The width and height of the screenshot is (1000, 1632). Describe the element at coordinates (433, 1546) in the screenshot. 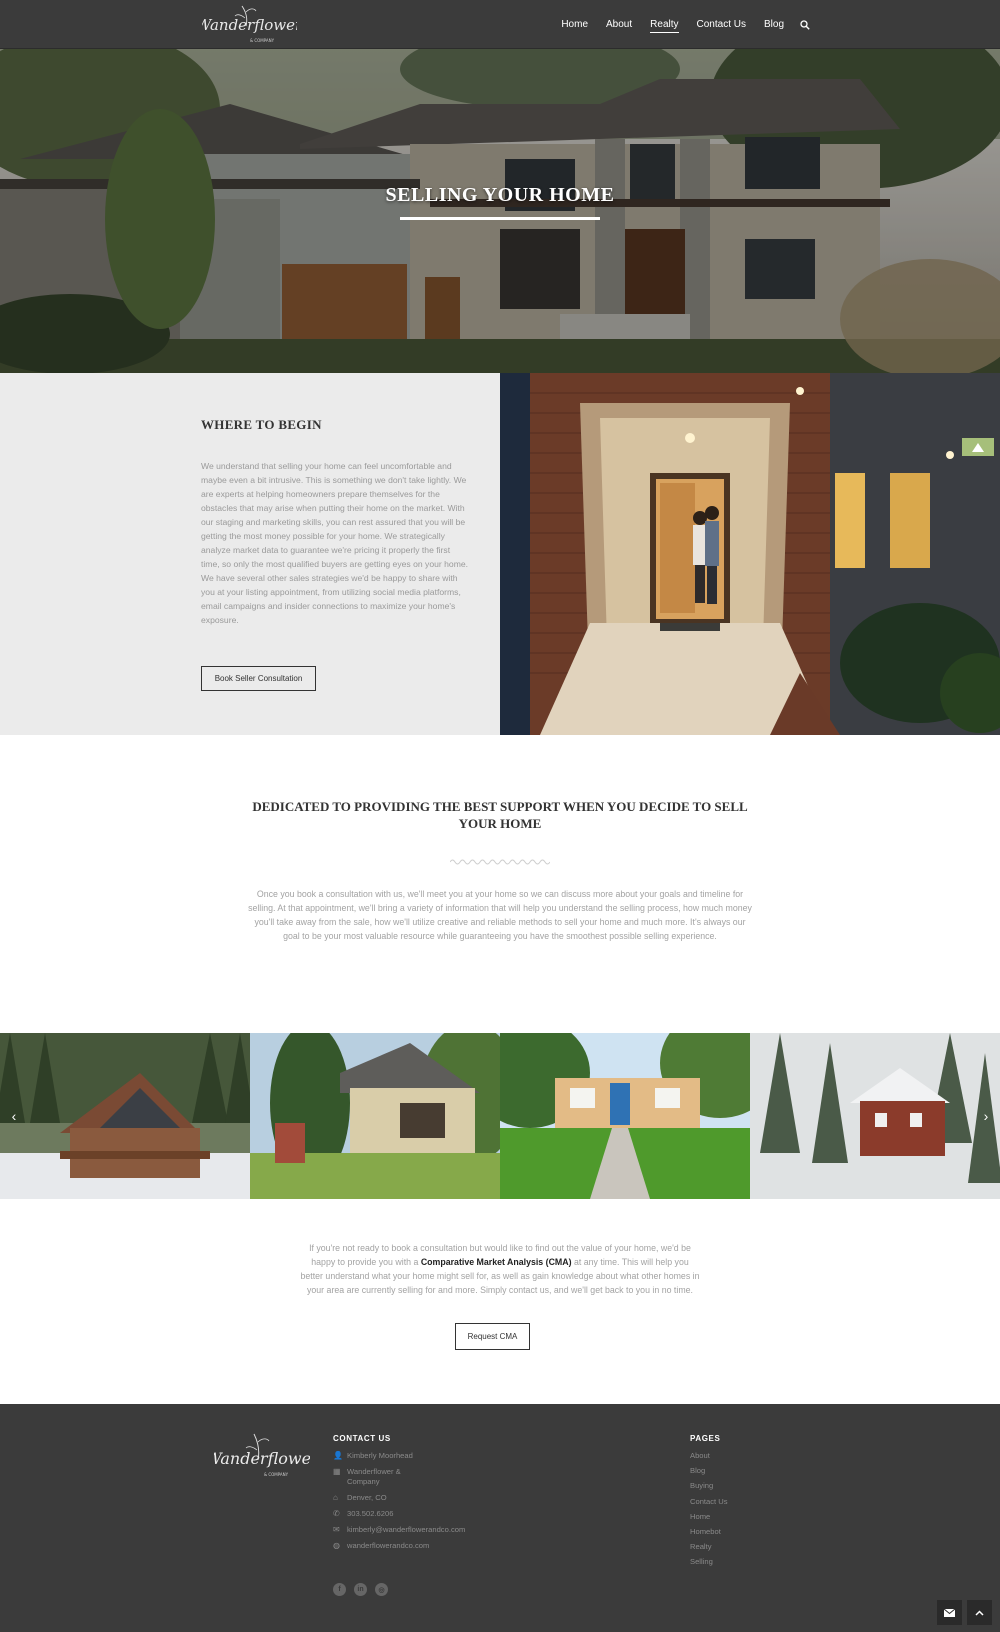

I see `contact-website-row: ◍ wanderflowerandco.com` at that location.